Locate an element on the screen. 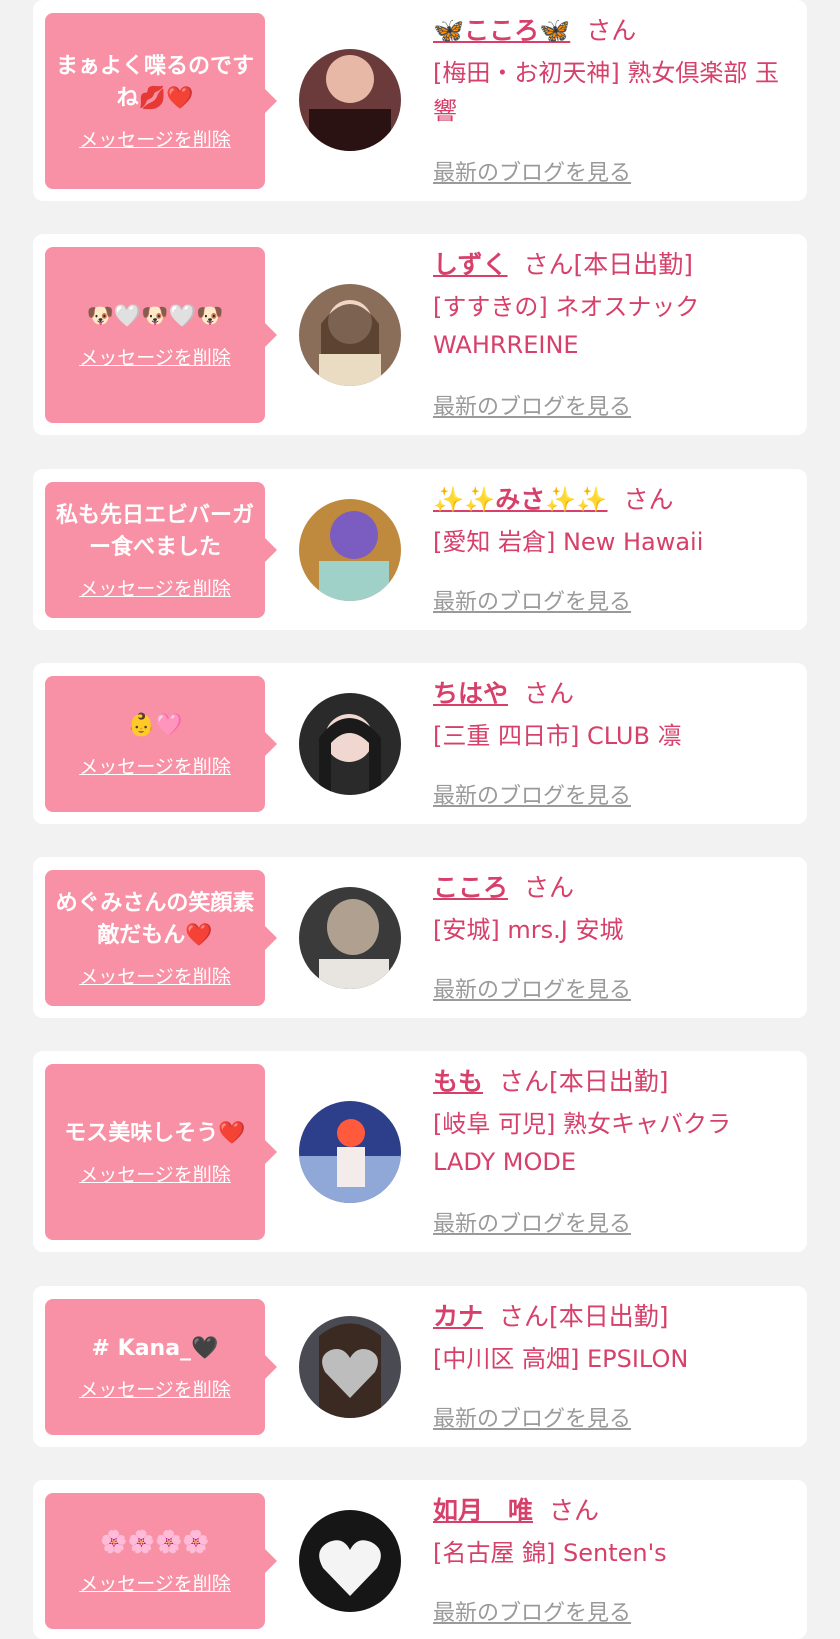 Image resolution: width=840 pixels, height=1639 pixels. message-bubble: めぐみさんの笑顔素敵だもん❤️ メッセージを削除 is located at coordinates (161, 938).